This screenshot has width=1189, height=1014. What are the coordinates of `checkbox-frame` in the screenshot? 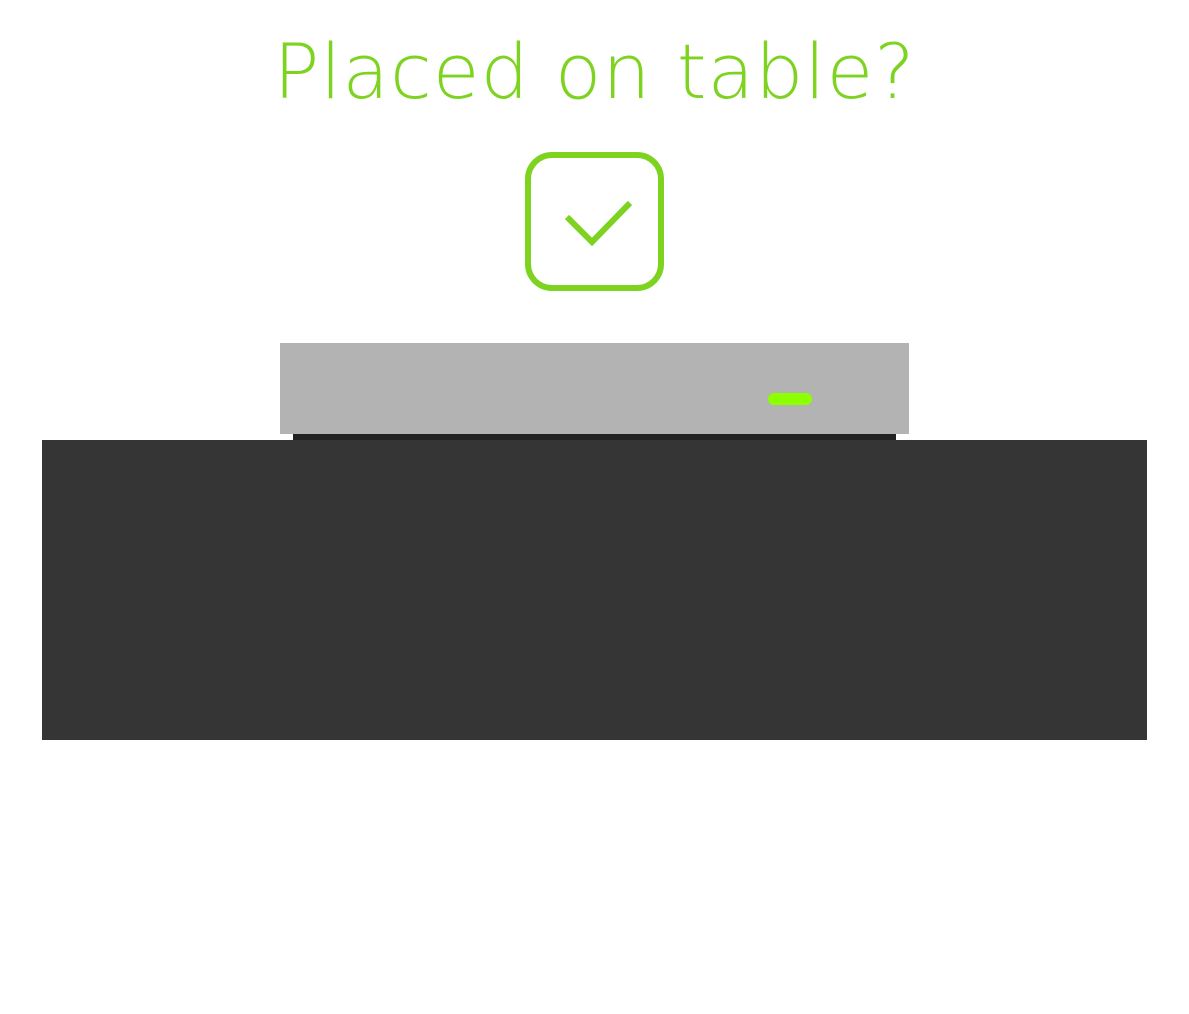 It's located at (594, 221).